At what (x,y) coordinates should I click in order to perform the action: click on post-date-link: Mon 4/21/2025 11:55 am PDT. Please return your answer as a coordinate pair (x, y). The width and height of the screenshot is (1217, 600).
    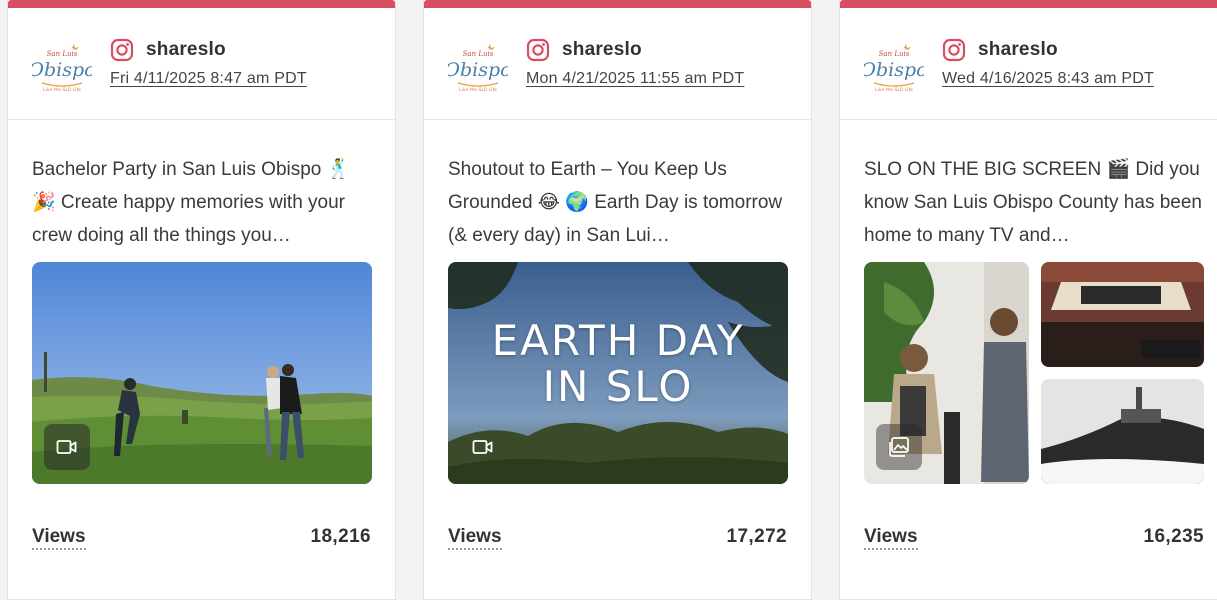
    Looking at the image, I should click on (635, 79).